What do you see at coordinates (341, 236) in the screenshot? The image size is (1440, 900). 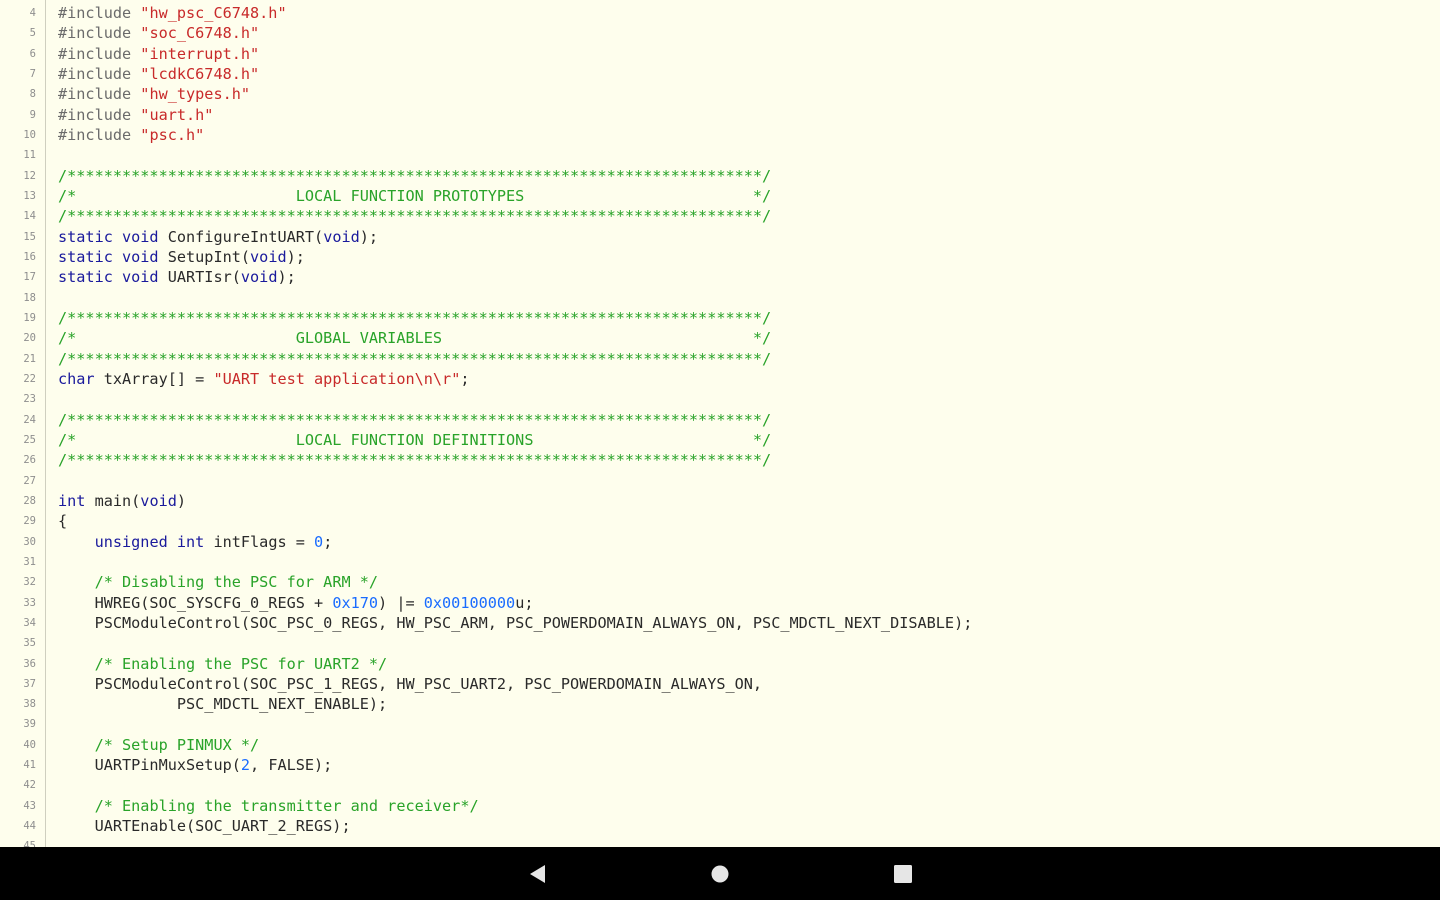 I see `code-token: void` at bounding box center [341, 236].